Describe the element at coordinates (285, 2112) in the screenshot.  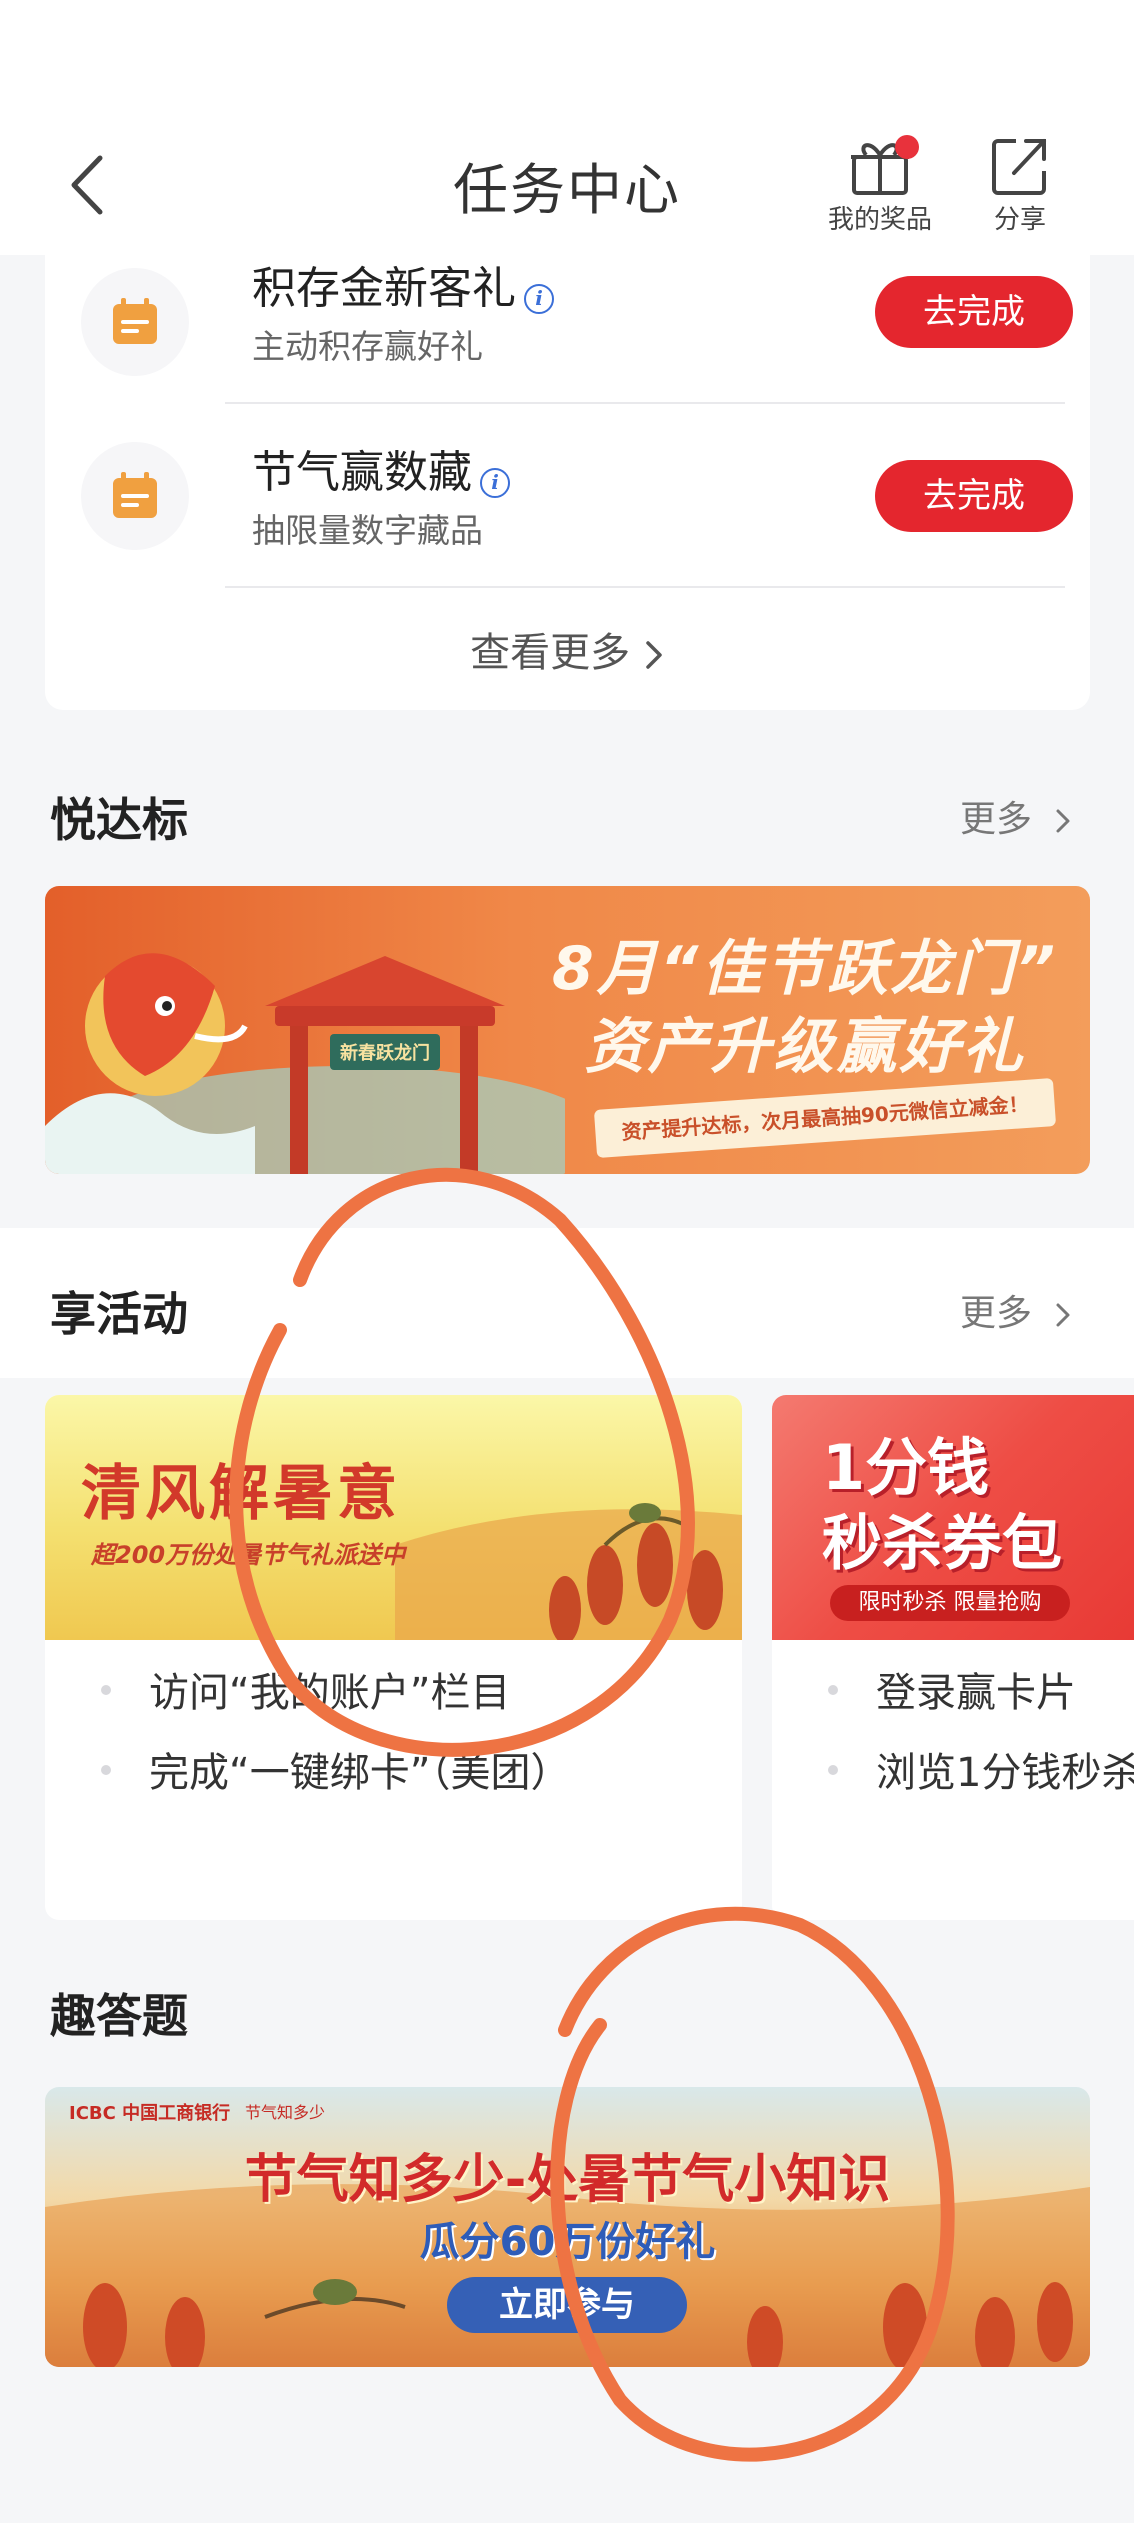
I see `series-logo-text: 节气知多少` at that location.